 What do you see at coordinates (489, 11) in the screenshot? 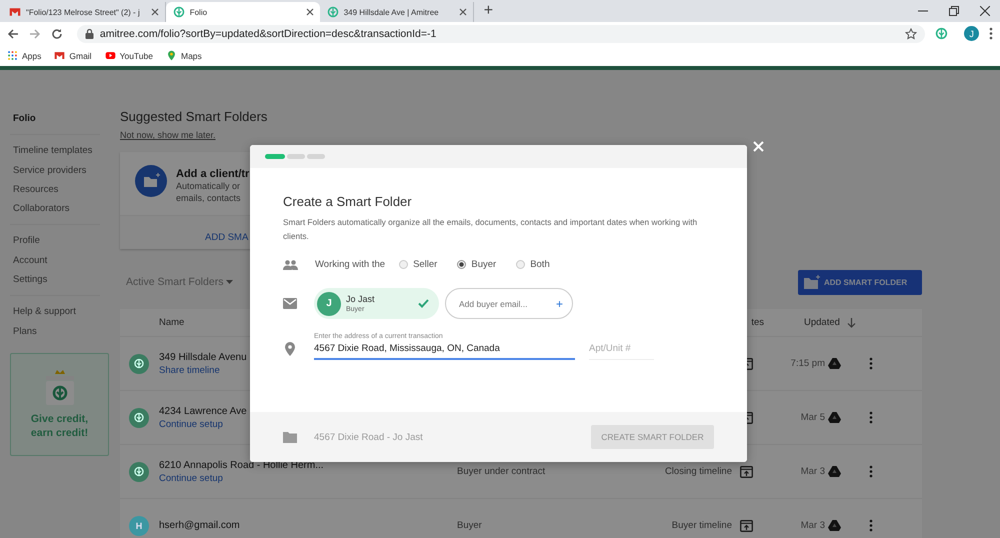
I see `new-tab-button: +` at bounding box center [489, 11].